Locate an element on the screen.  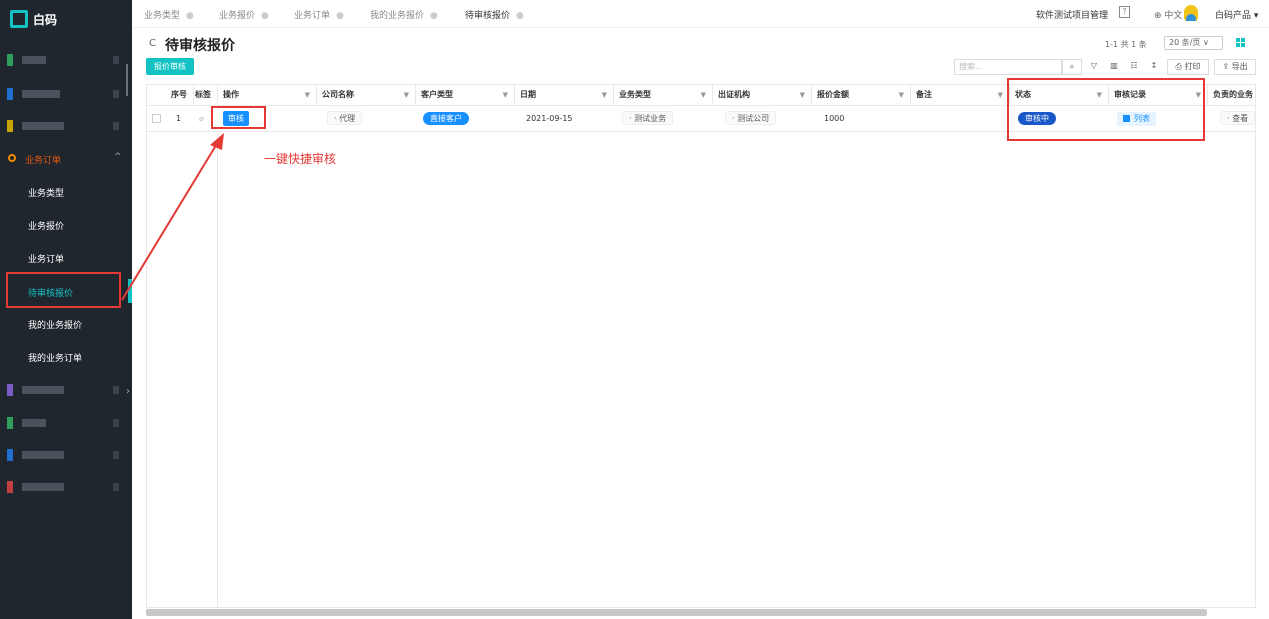
tab-business-order: 业务订单 ● is located at coordinates (319, 14).